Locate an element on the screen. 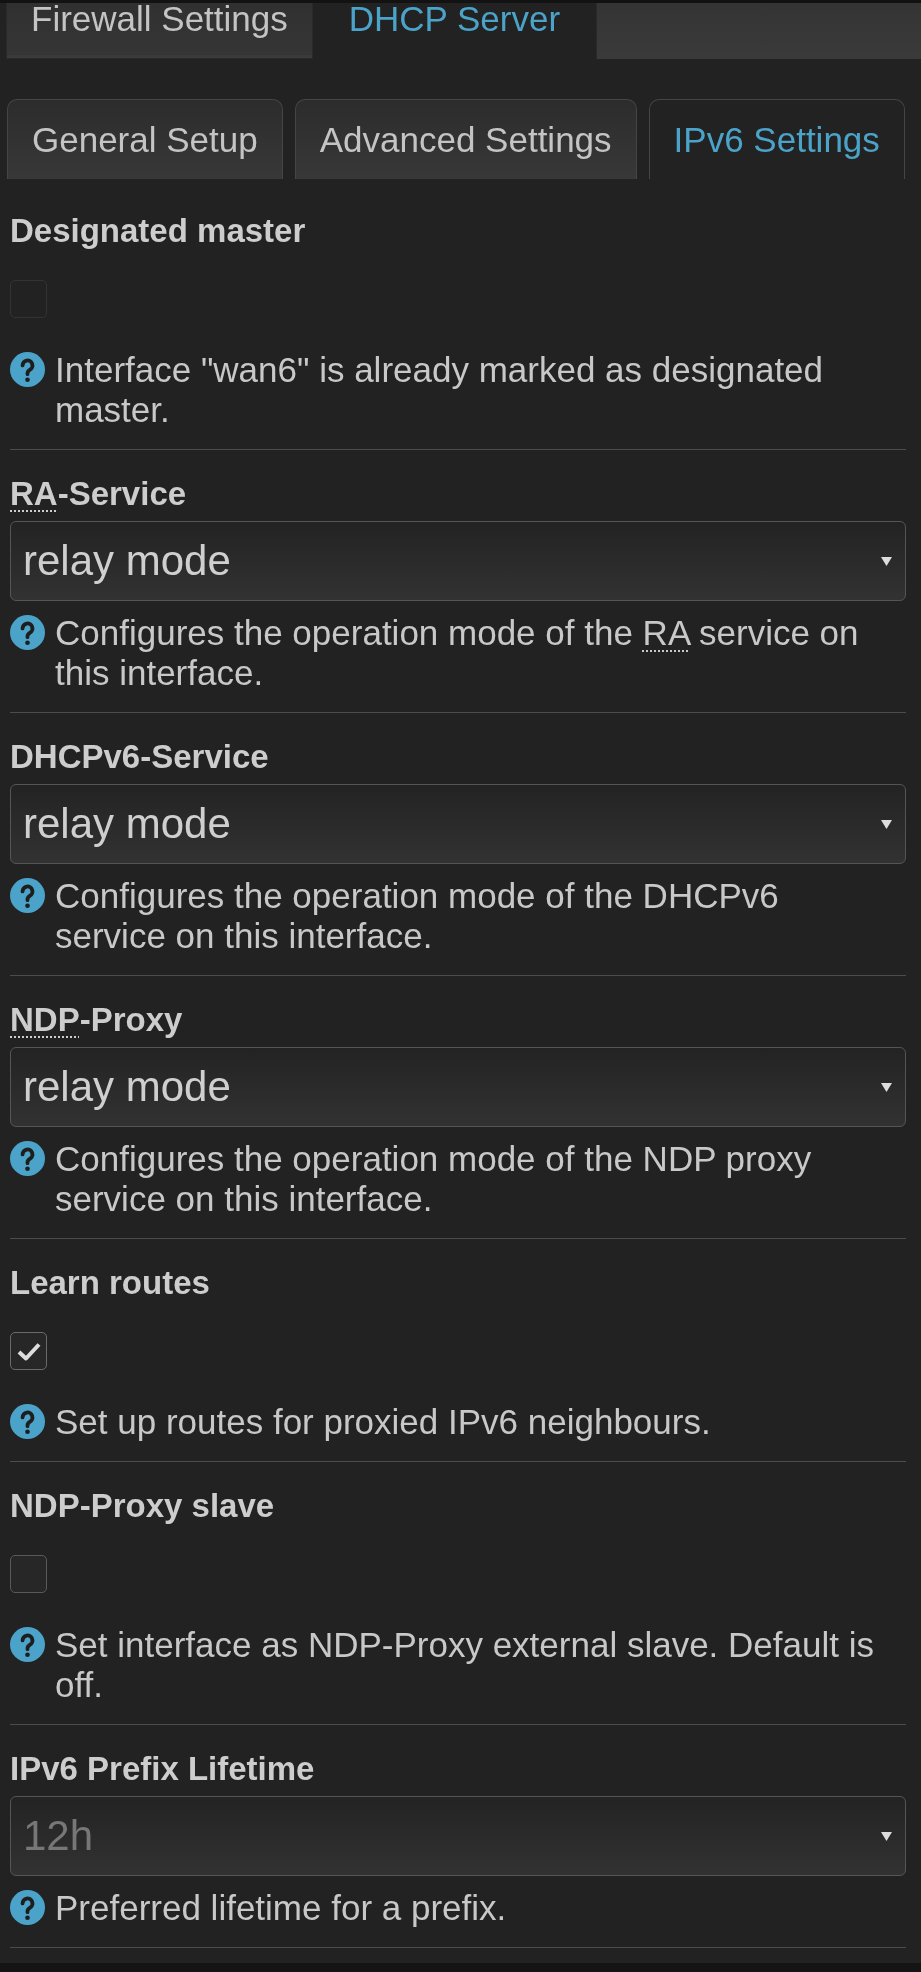 Image resolution: width=921 pixels, height=1972 pixels. tab: IPv6 Settings is located at coordinates (776, 139).